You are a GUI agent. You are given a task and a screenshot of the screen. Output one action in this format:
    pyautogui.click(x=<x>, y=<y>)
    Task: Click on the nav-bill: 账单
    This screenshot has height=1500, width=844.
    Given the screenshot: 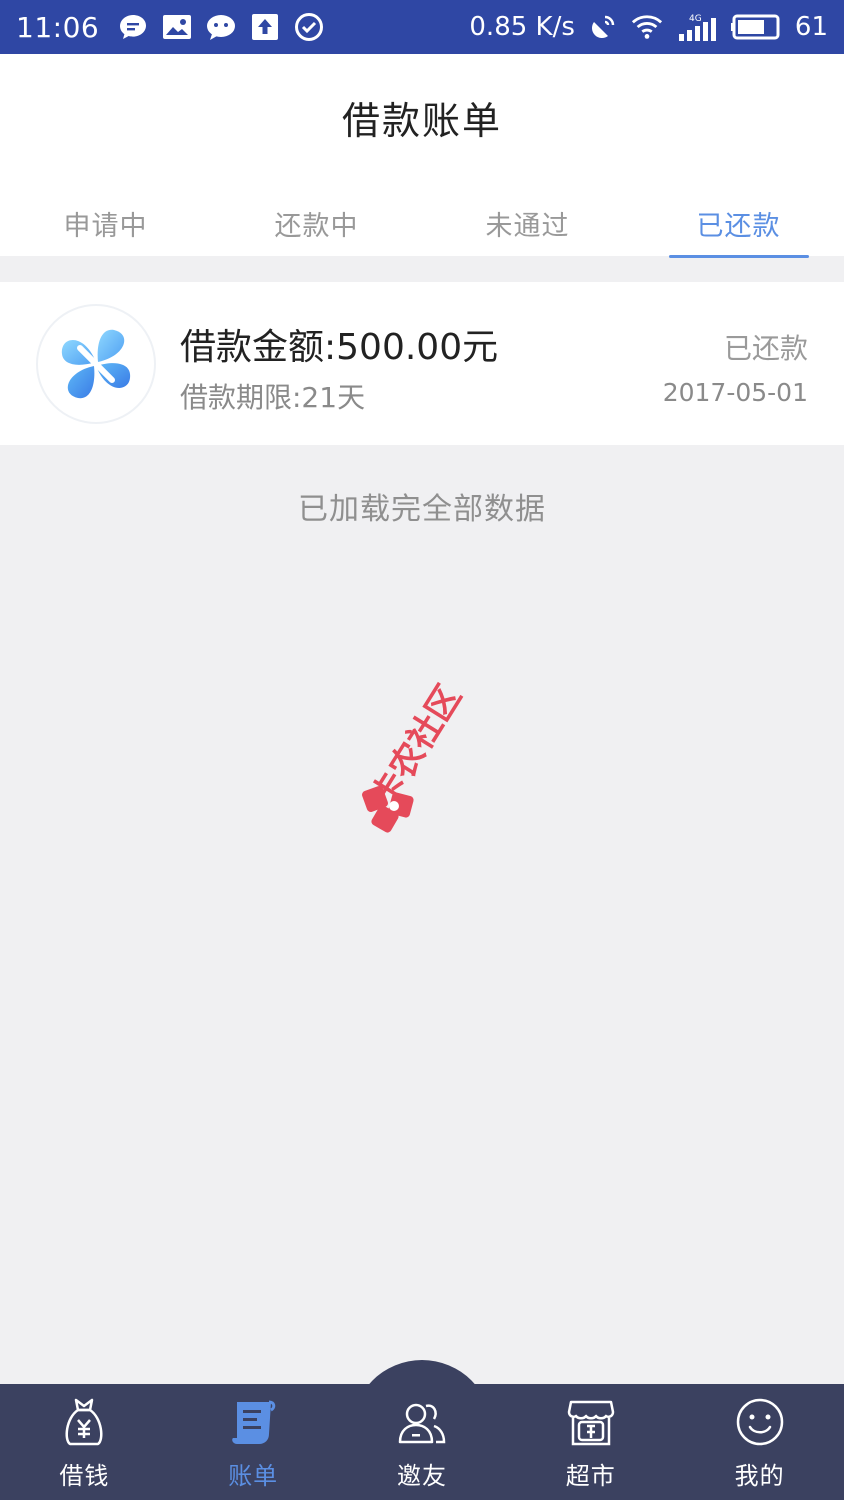 What is the action you would take?
    pyautogui.click(x=253, y=1442)
    